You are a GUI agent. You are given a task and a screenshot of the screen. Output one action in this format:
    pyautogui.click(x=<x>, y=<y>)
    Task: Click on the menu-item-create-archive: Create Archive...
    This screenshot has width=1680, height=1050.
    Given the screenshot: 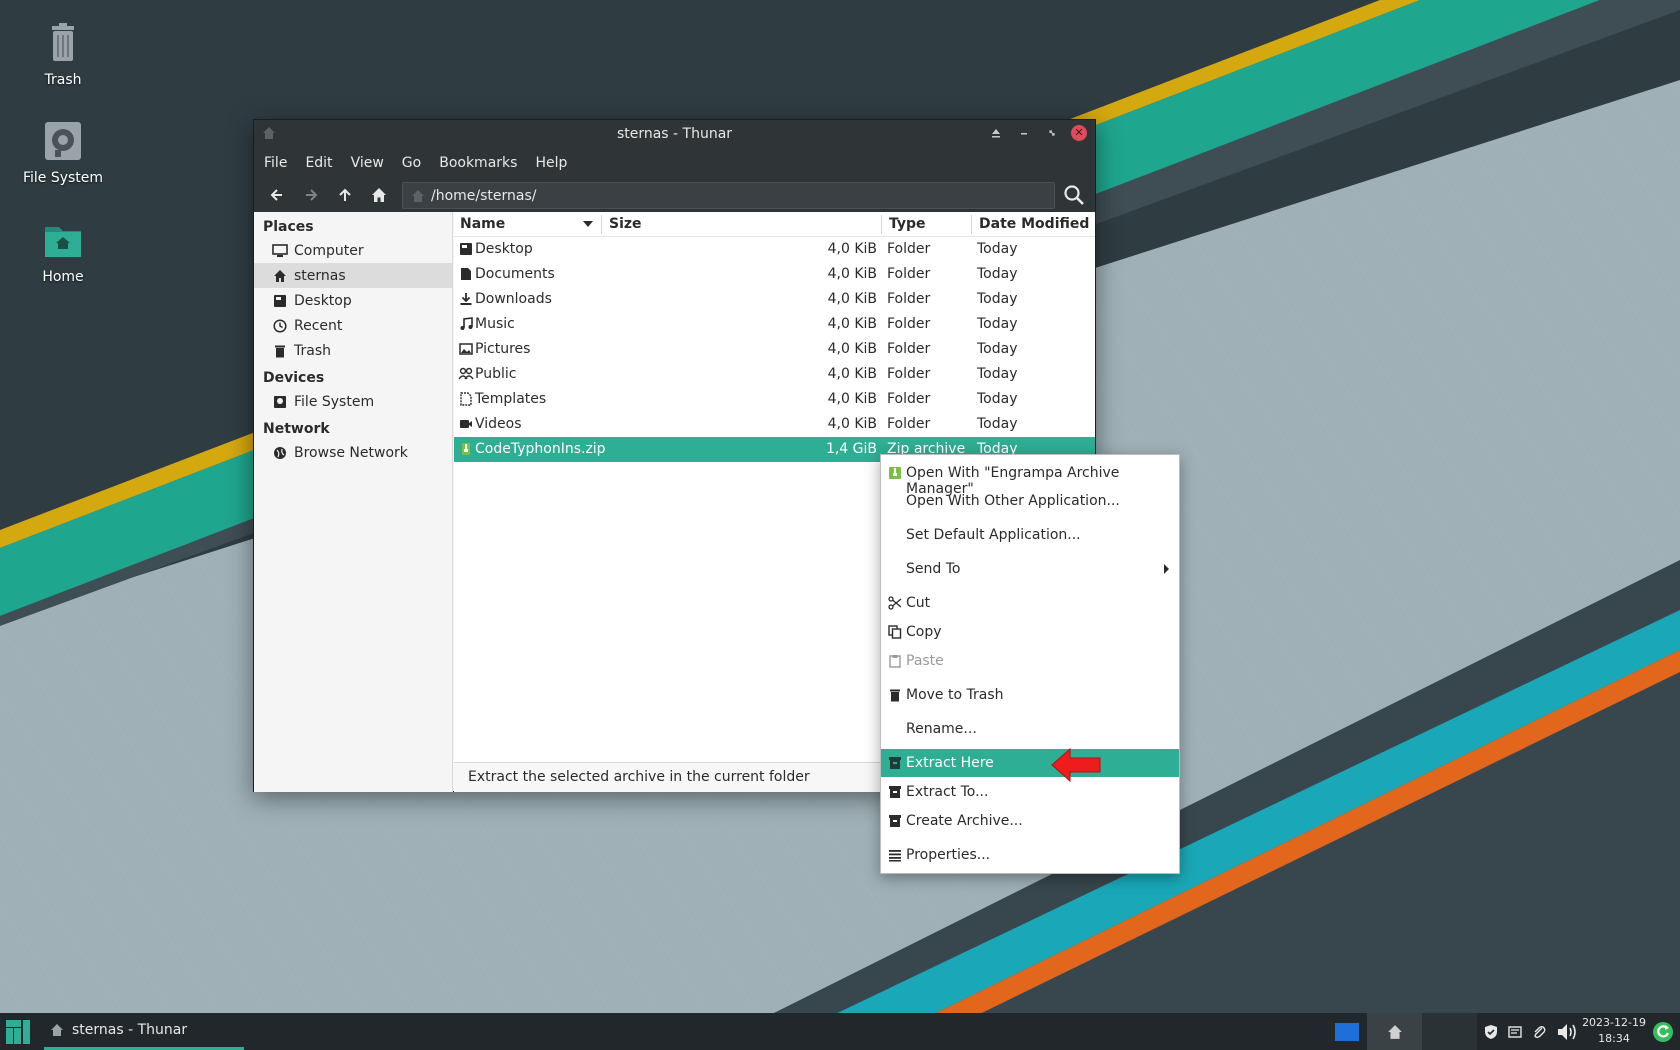 What is the action you would take?
    pyautogui.click(x=1030, y=821)
    